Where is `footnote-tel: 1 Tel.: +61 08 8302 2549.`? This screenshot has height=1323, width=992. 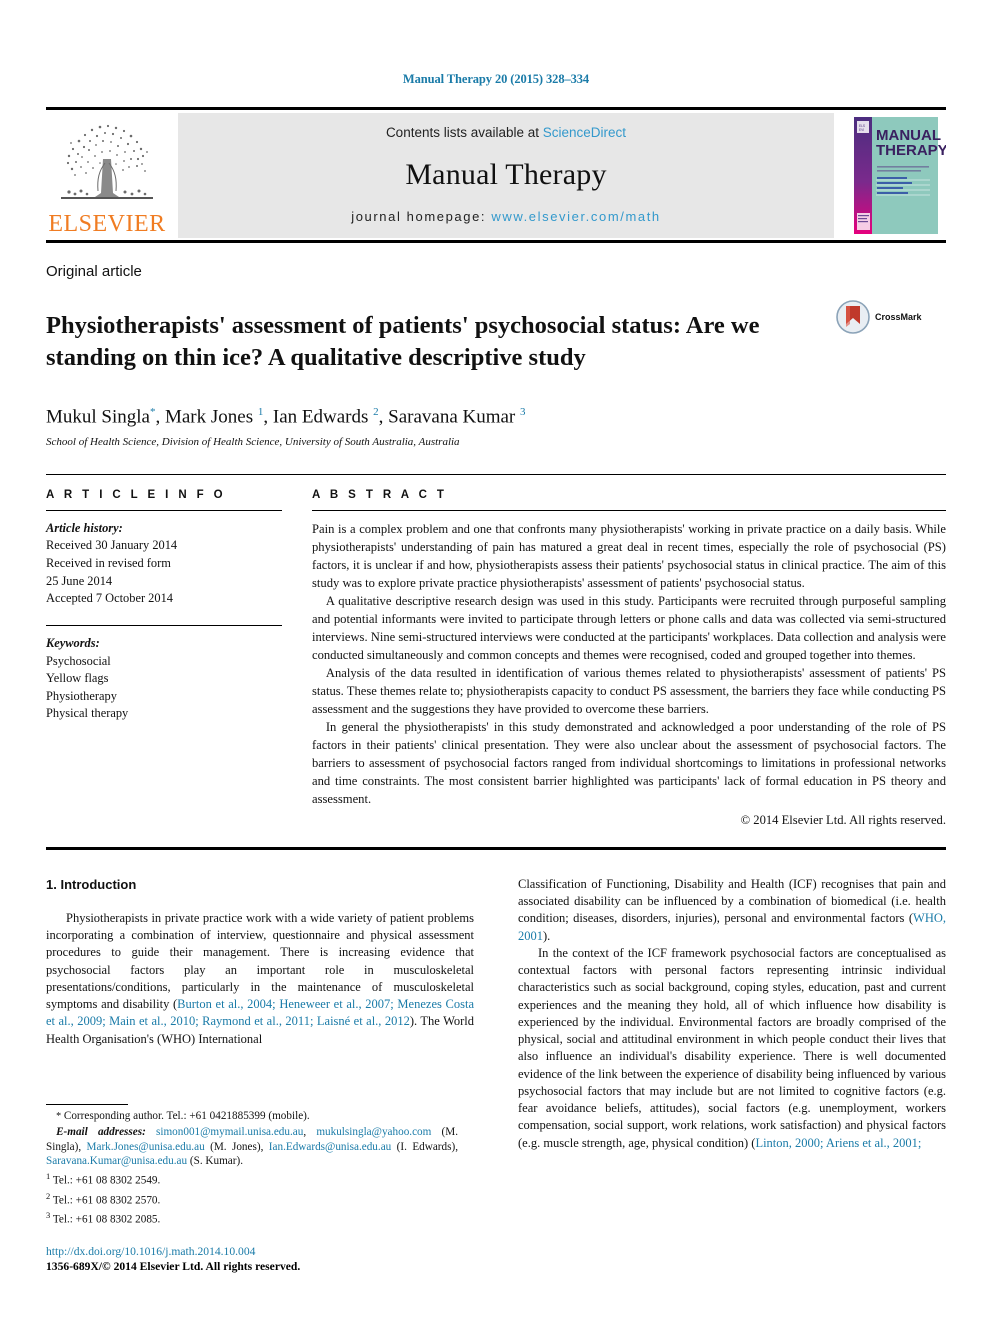 footnote-tel: 1 Tel.: +61 08 8302 2549. is located at coordinates (252, 1180).